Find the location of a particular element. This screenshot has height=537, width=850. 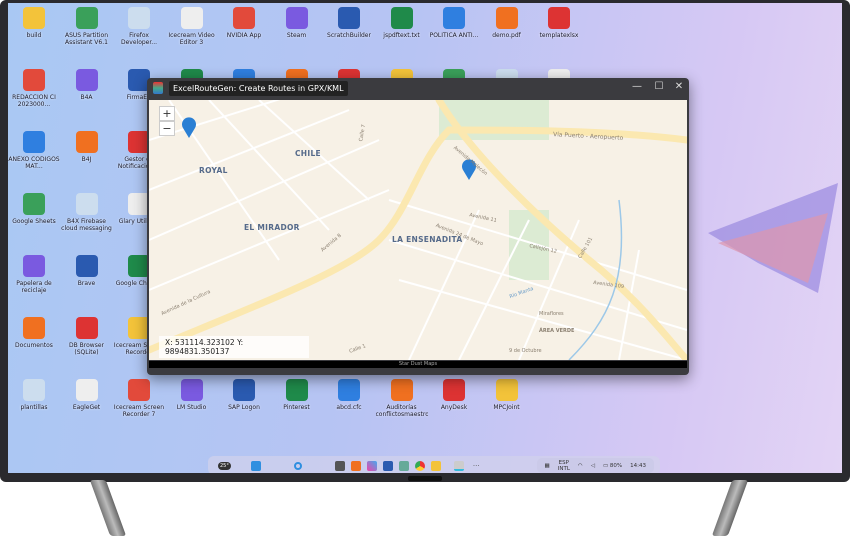

desktop-icon: DB Browser (SQLite) is located at coordinates (87, 336).